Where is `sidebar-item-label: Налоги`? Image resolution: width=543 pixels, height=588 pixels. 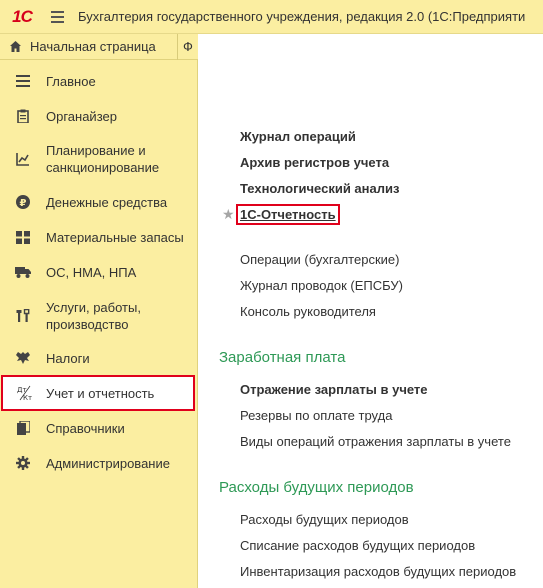 sidebar-item-label: Налоги is located at coordinates (68, 358).